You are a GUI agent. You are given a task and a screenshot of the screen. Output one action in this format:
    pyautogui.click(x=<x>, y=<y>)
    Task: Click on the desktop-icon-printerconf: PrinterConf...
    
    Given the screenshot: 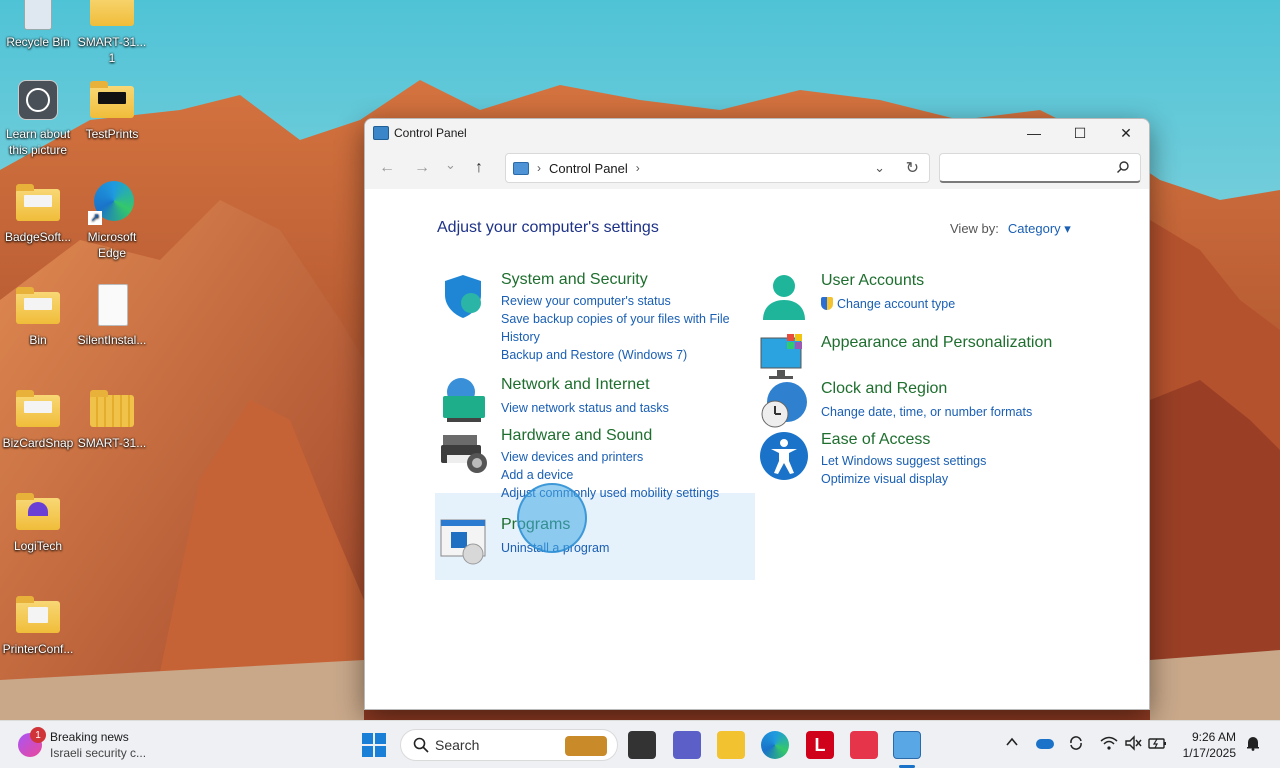 What is the action you would take?
    pyautogui.click(x=38, y=625)
    